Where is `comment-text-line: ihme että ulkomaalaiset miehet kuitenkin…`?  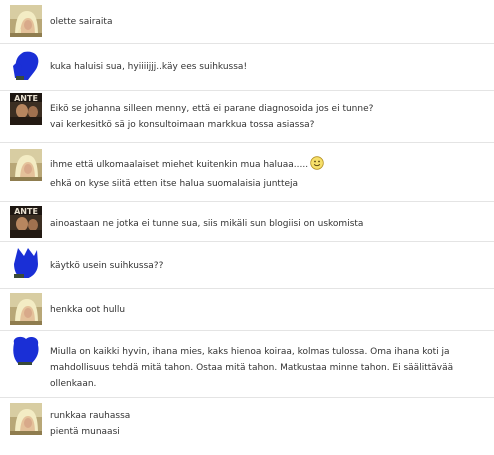 comment-text-line: ihme että ulkomaalaiset miehet kuitenkin… is located at coordinates (268, 166).